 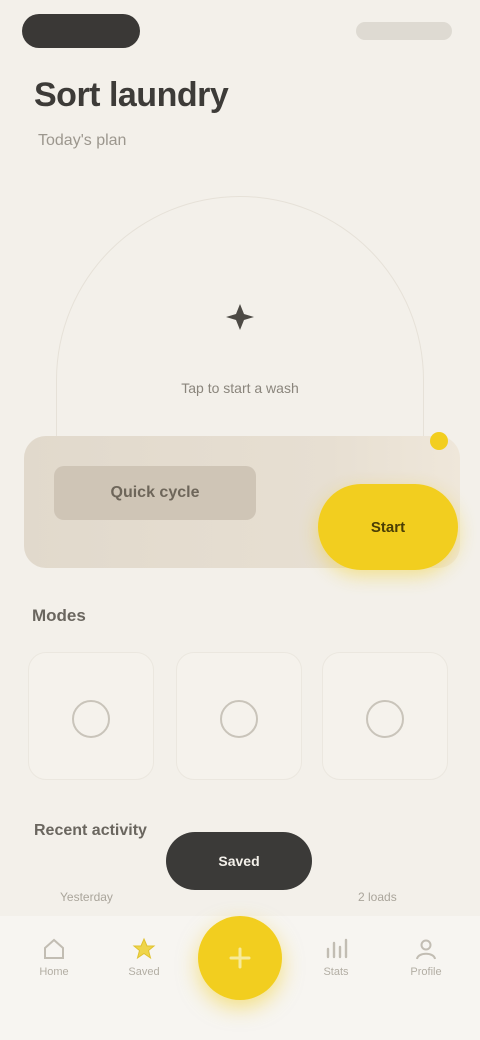 I want to click on quick-cycle-label: Quick cycle, so click(x=155, y=493).